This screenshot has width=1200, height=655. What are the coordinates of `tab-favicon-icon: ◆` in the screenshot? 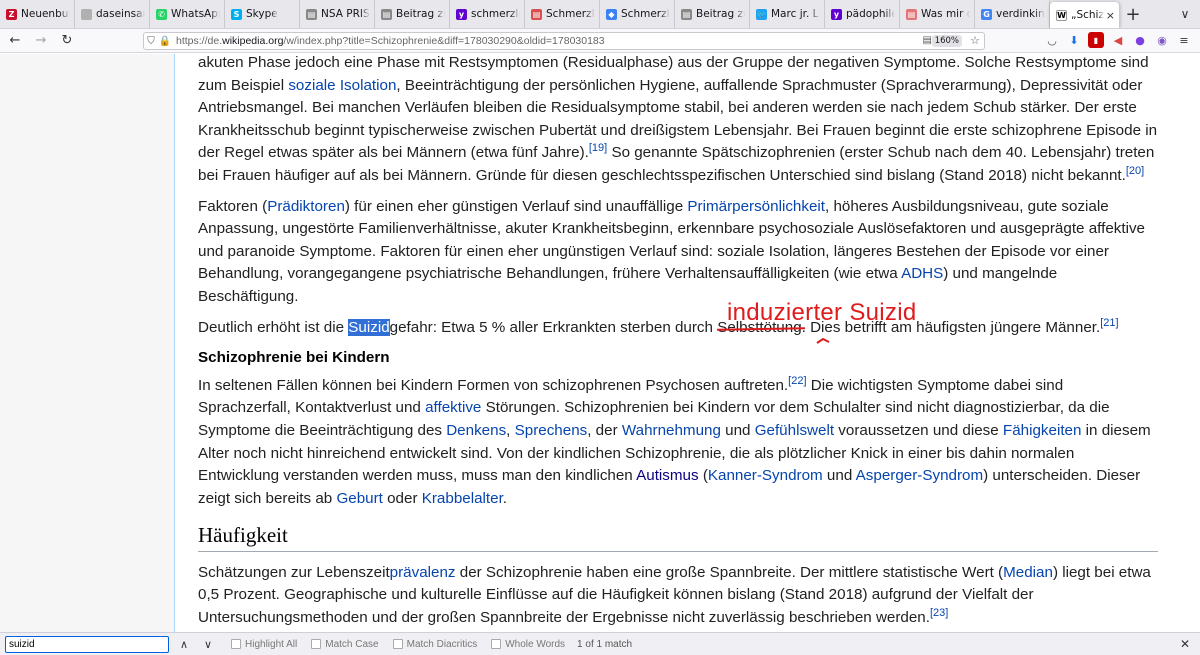 It's located at (611, 14).